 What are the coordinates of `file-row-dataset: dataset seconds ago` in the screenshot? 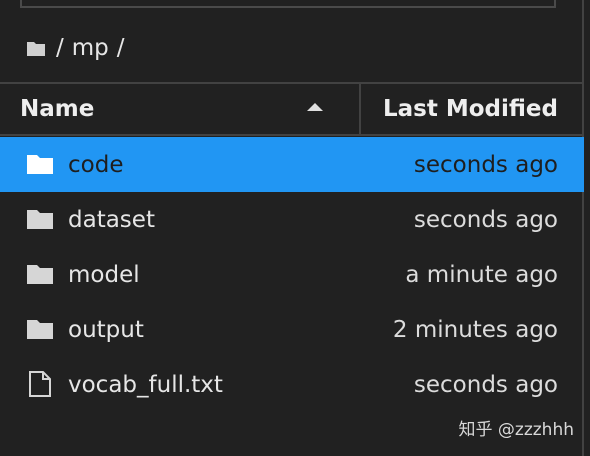 It's located at (292, 219).